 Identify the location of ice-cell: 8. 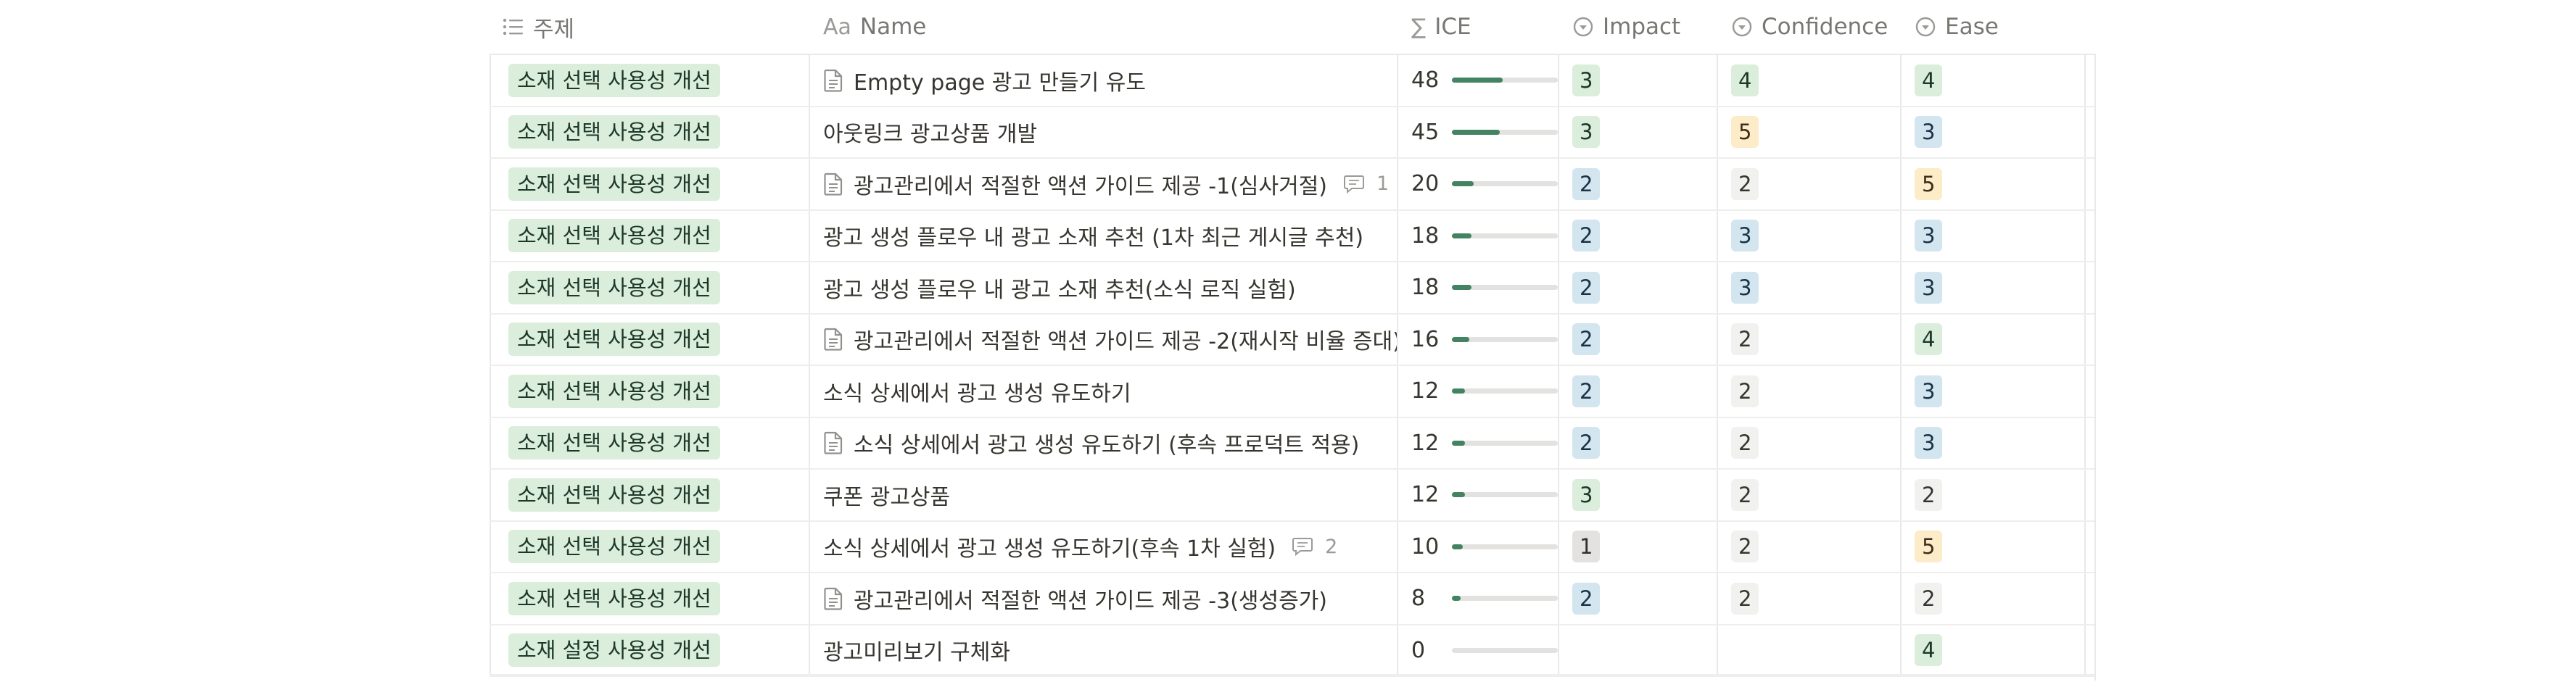
(1478, 598).